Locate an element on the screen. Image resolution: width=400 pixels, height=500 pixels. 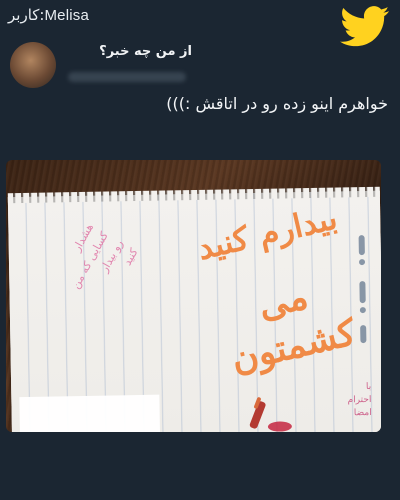
signature-line: امضا is located at coordinates (362, 413).